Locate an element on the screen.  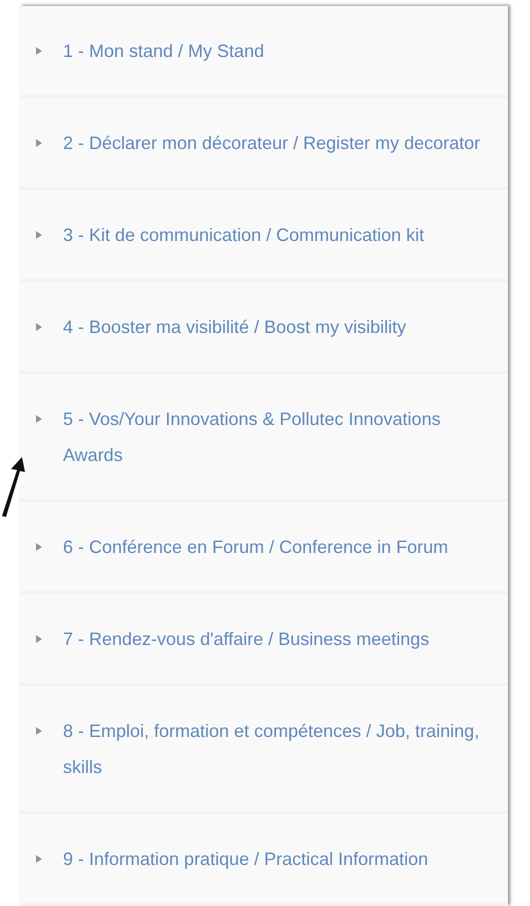
menu-link: 5 - Vos/Your Innovations & Pollutec Innovations Awards is located at coordinates (283, 437).